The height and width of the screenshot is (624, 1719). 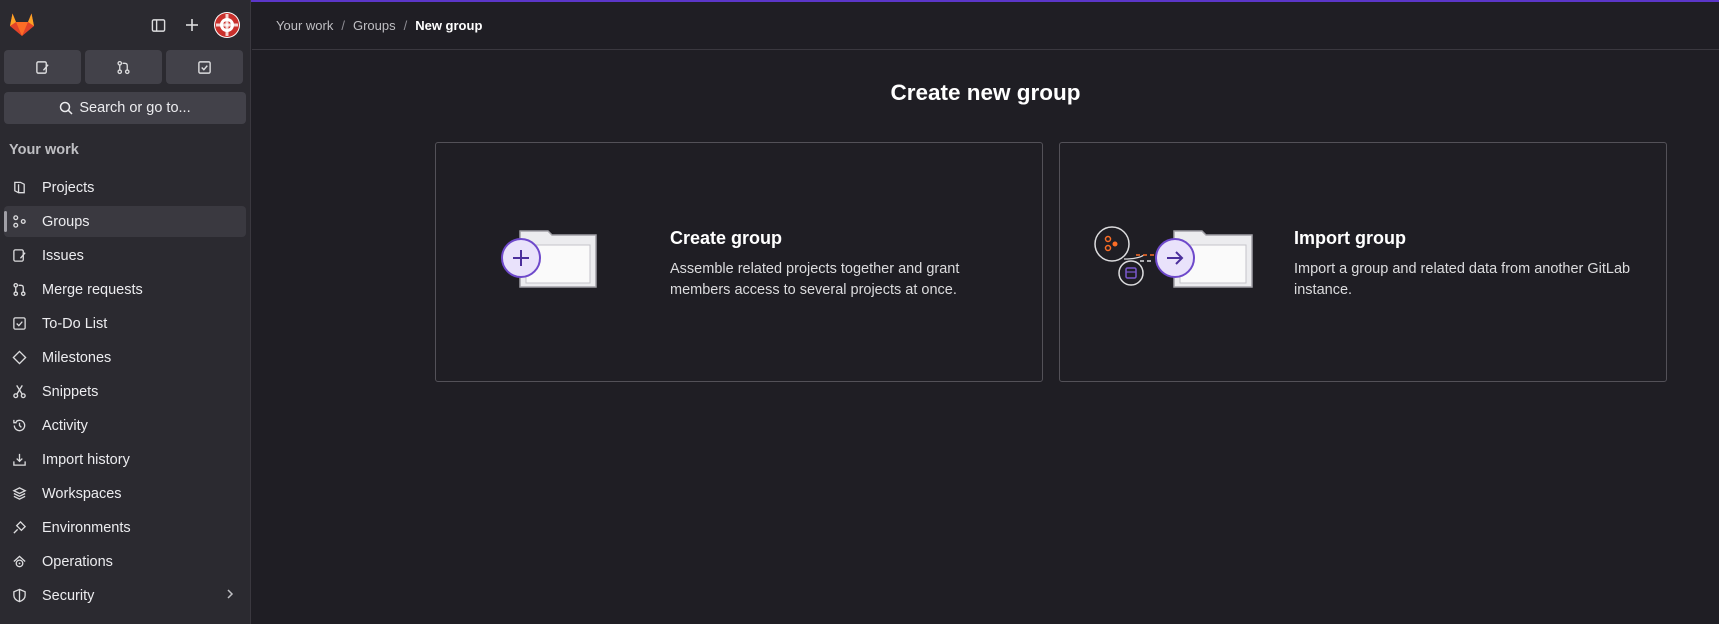 I want to click on avatar, so click(x=227, y=25).